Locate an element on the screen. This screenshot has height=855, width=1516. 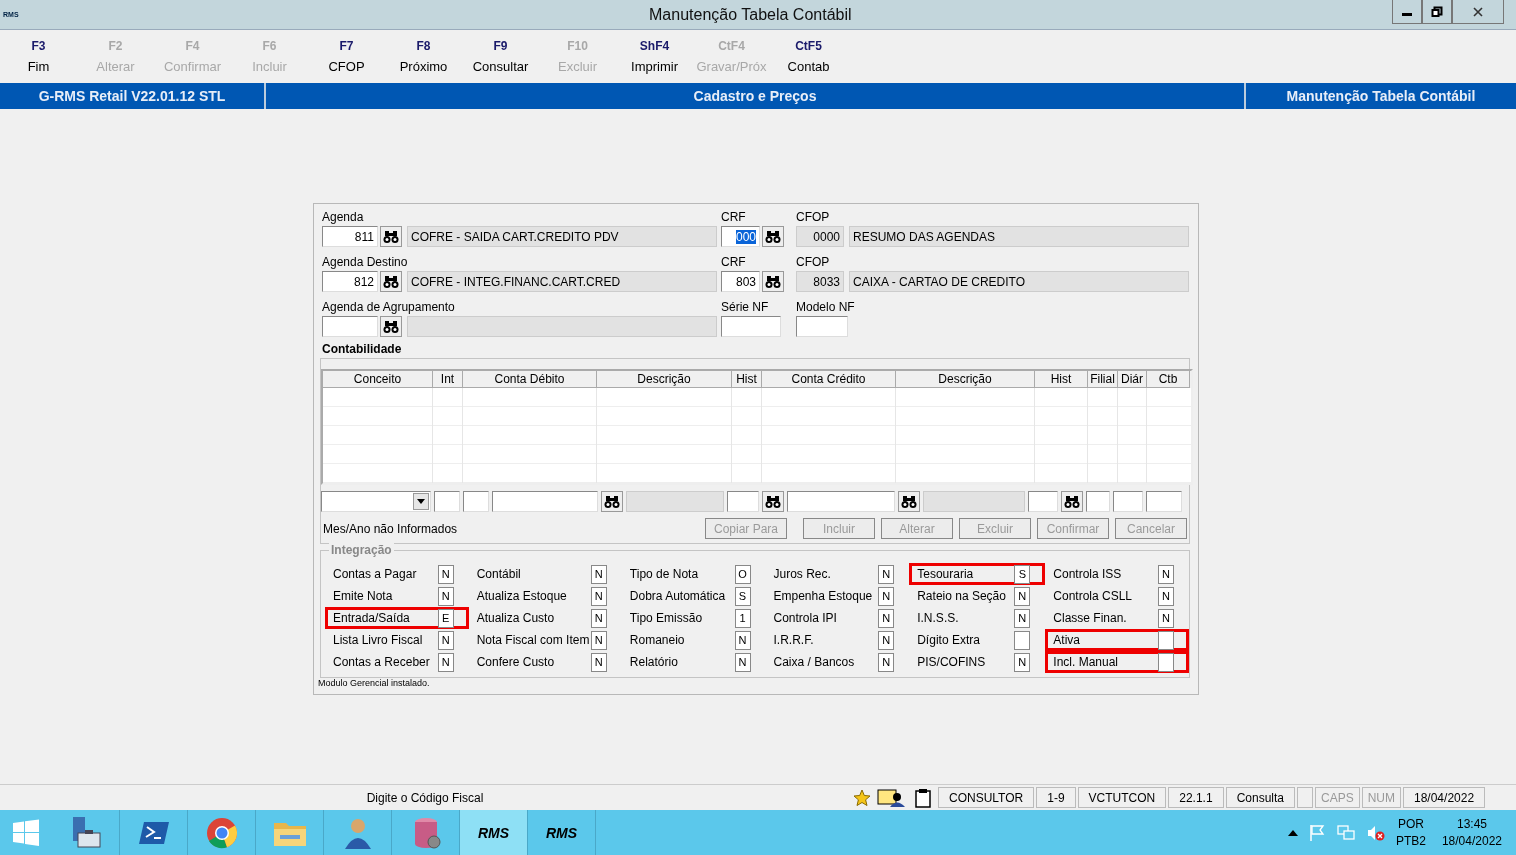
column-header: Ctb is located at coordinates (1168, 379).